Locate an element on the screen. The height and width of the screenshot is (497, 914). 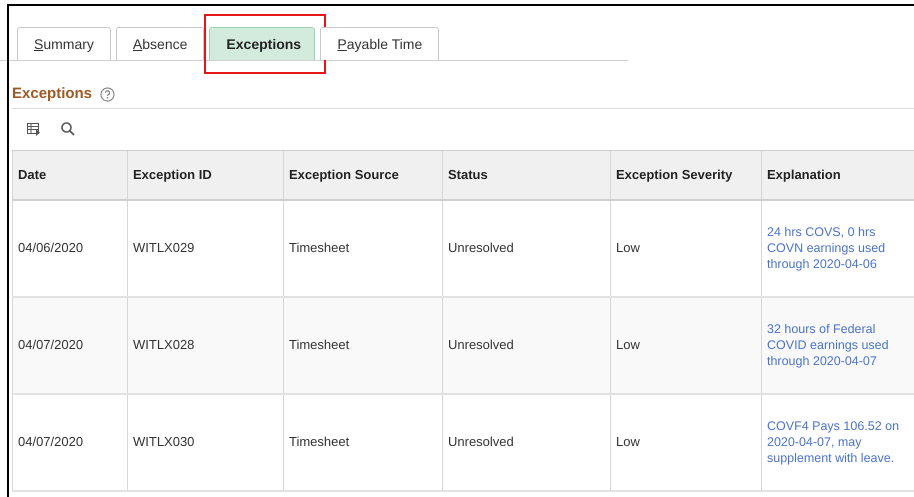
table-cell-text: 04/06/2020 is located at coordinates (51, 248).